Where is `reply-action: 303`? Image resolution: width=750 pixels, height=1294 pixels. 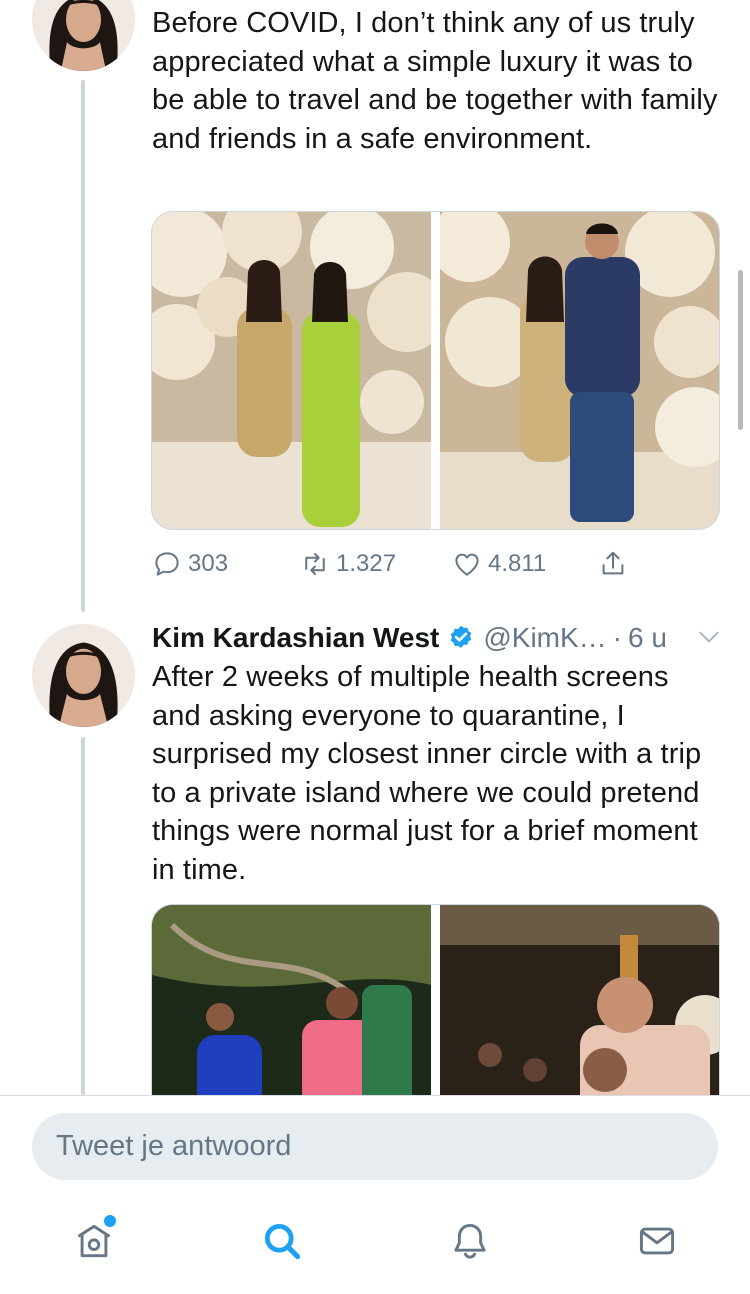
reply-action: 303 is located at coordinates (190, 564).